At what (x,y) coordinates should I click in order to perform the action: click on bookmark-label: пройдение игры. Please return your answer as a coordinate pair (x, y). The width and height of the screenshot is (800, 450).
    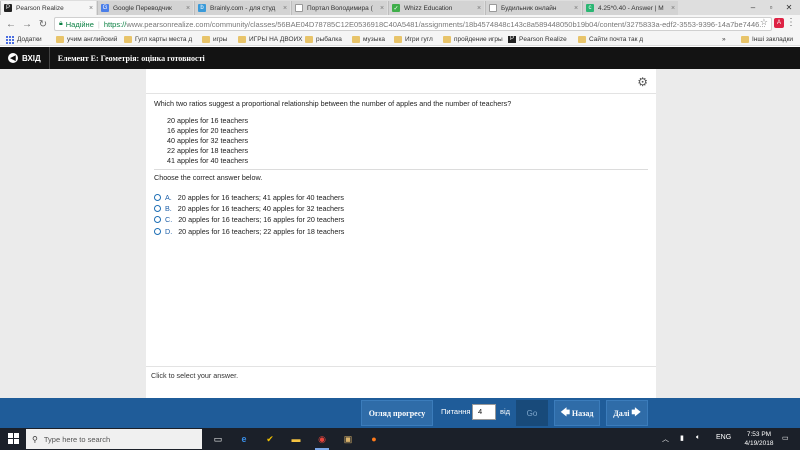
    Looking at the image, I should click on (478, 39).